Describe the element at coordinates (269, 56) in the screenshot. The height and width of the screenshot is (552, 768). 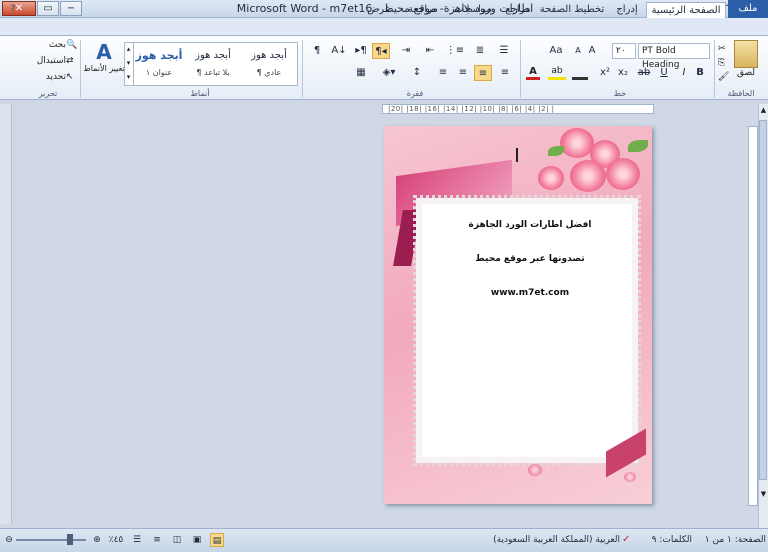
I see `style-normal-sample: أبجد هوز` at that location.